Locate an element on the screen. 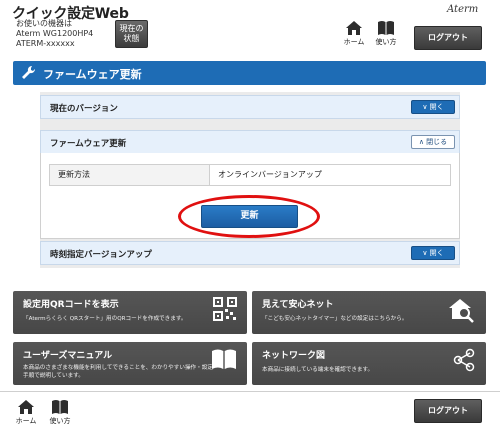 This screenshot has height=438, width=500. footer-home-label: ホーム is located at coordinates (26, 421).